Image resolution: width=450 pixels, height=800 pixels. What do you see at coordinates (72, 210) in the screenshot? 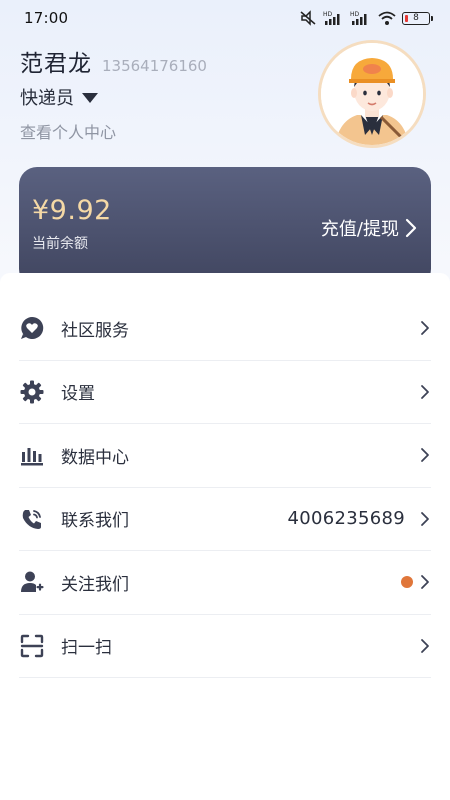
I see `balance-amount: ¥9.92` at bounding box center [72, 210].